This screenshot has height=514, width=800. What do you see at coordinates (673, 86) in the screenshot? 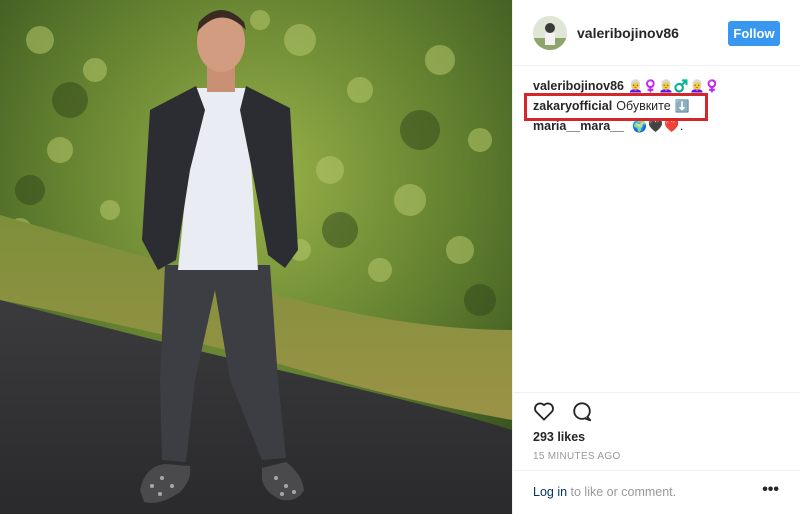
I see `woman-emoji-icon: 👩‍🦳♂️` at bounding box center [673, 86].